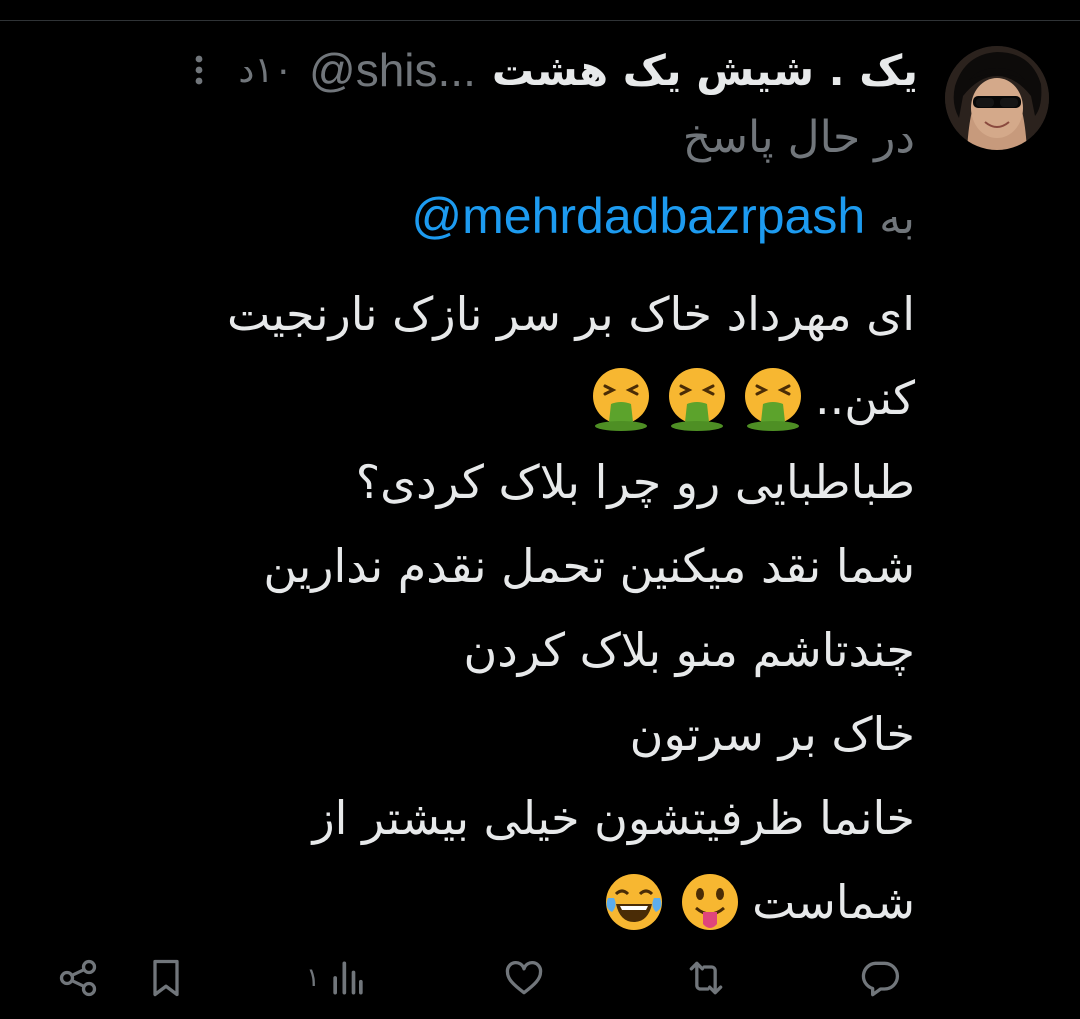 The height and width of the screenshot is (1019, 1080). I want to click on views-icon, so click(348, 978).